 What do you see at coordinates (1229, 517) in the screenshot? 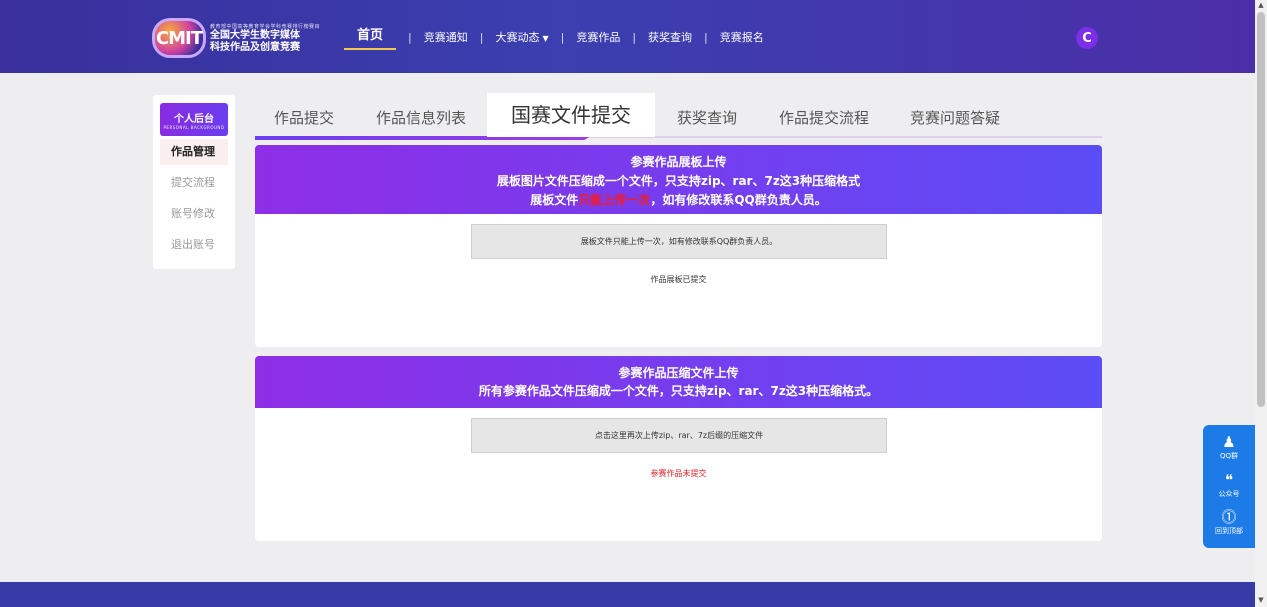
I see `arrow-up-circle-icon: ⓵` at bounding box center [1229, 517].